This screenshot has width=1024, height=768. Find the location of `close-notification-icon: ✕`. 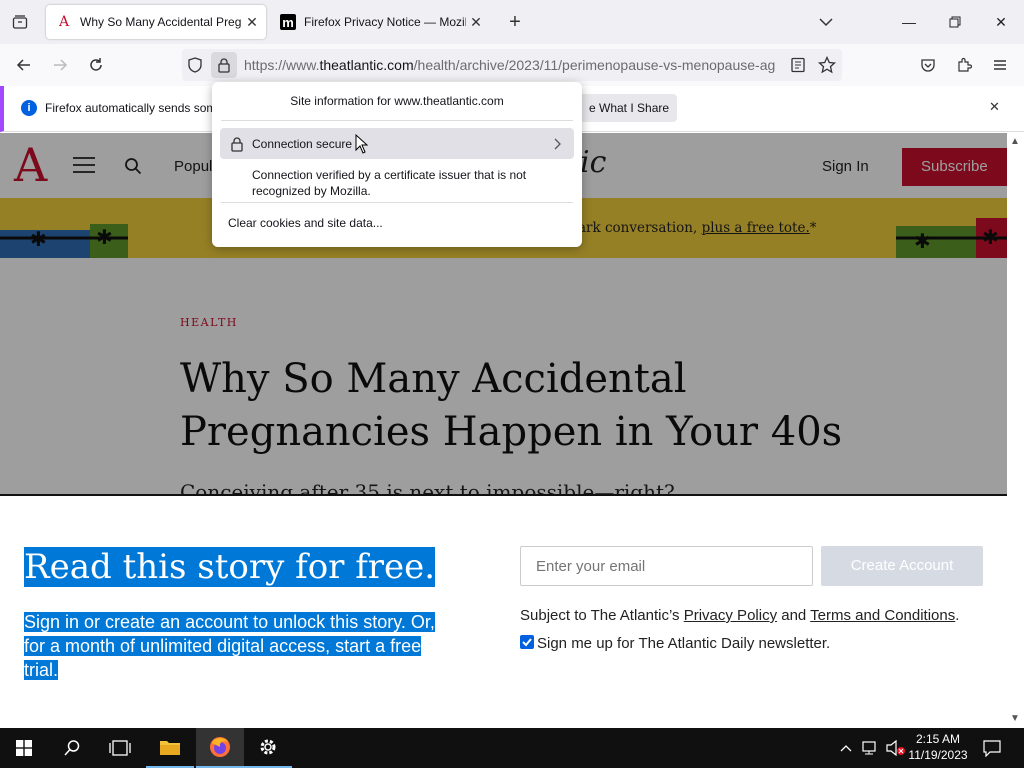

close-notification-icon: ✕ is located at coordinates (994, 107).